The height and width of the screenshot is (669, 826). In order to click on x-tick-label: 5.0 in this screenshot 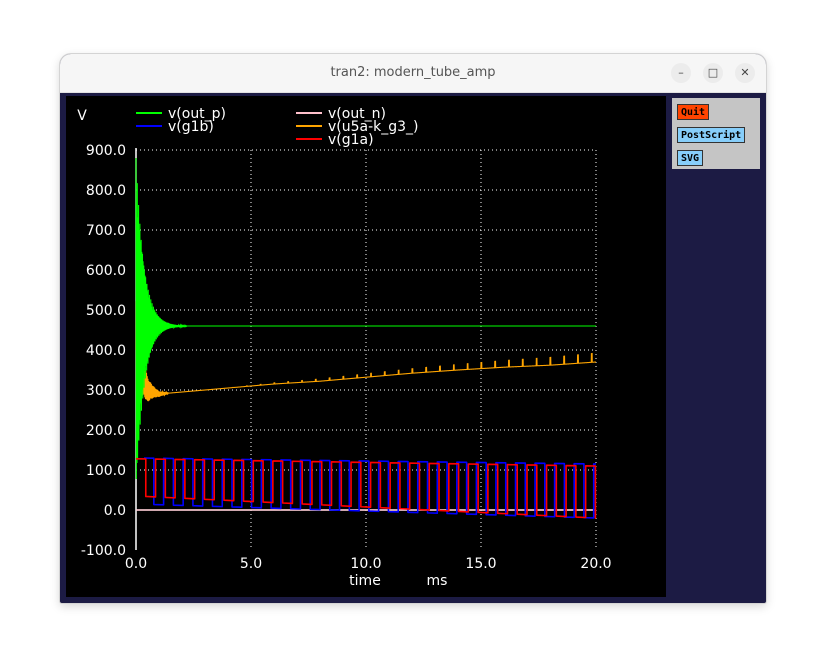, I will do `click(251, 564)`.